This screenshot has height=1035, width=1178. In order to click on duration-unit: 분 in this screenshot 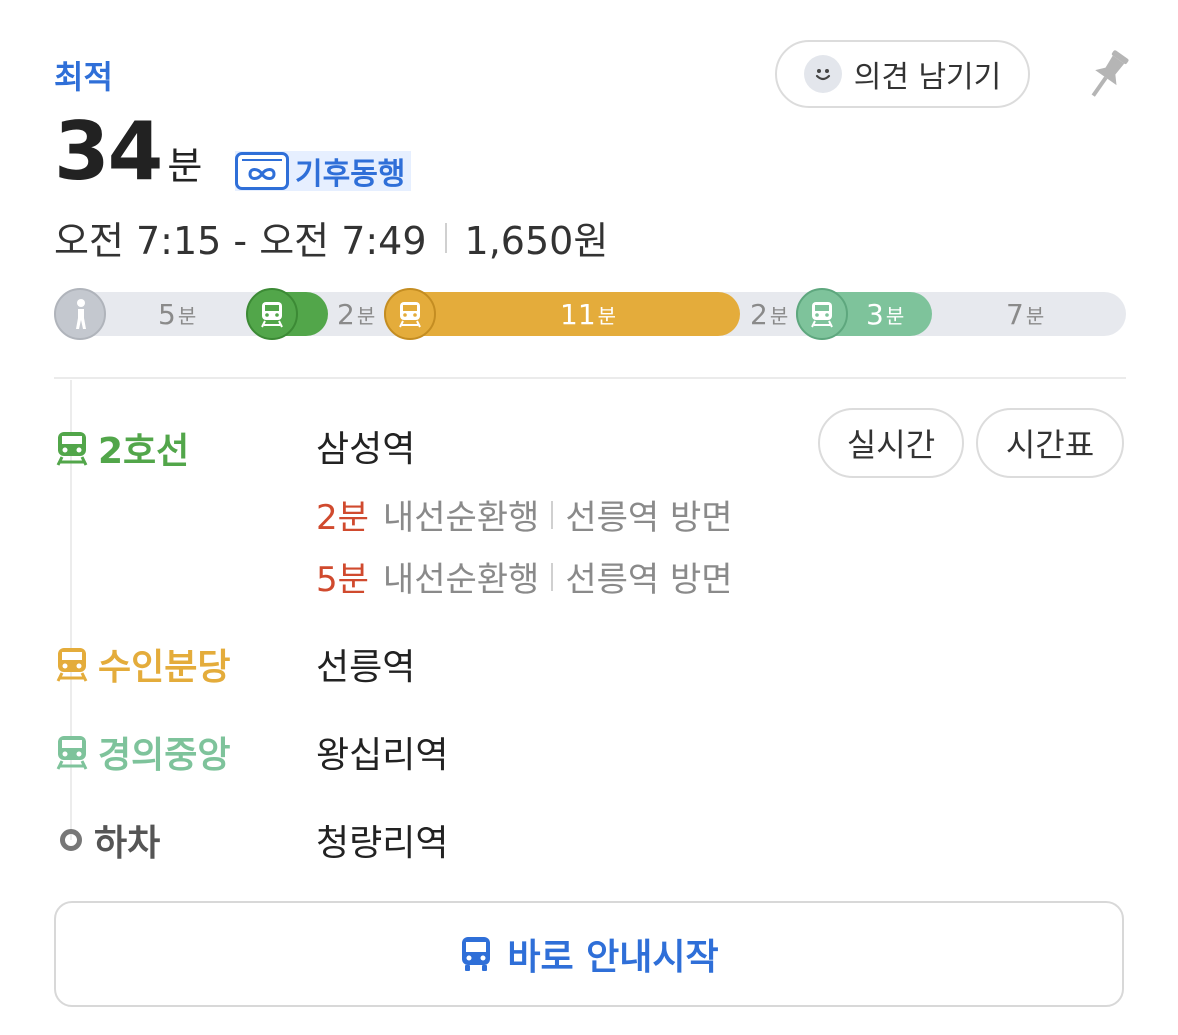, I will do `click(185, 166)`.